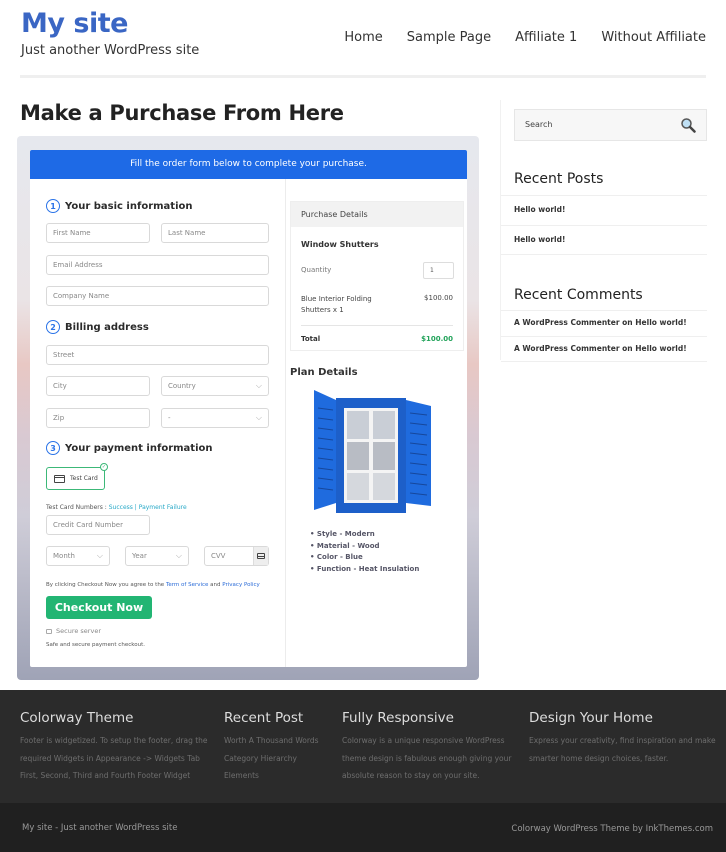  I want to click on credit-card-icon, so click(59, 478).